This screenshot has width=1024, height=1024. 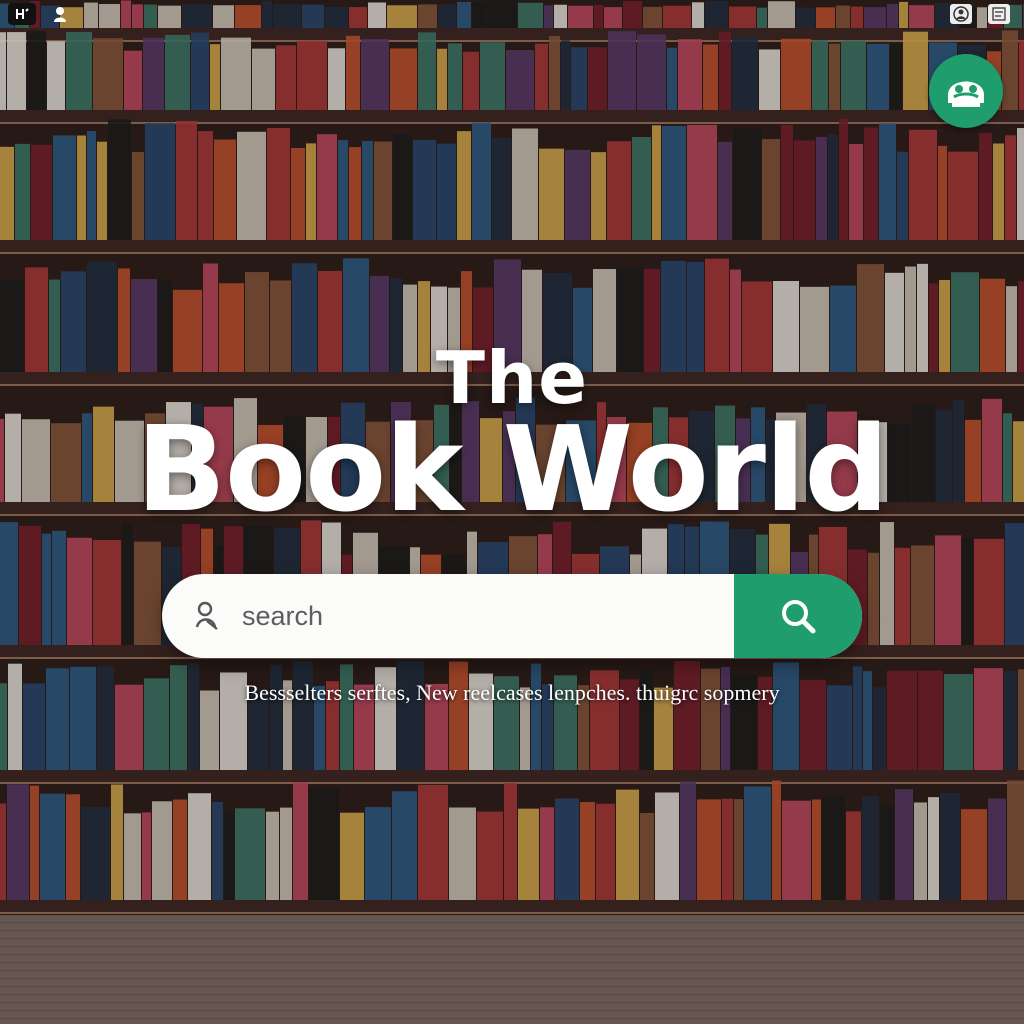 I want to click on search-button, so click(x=798, y=616).